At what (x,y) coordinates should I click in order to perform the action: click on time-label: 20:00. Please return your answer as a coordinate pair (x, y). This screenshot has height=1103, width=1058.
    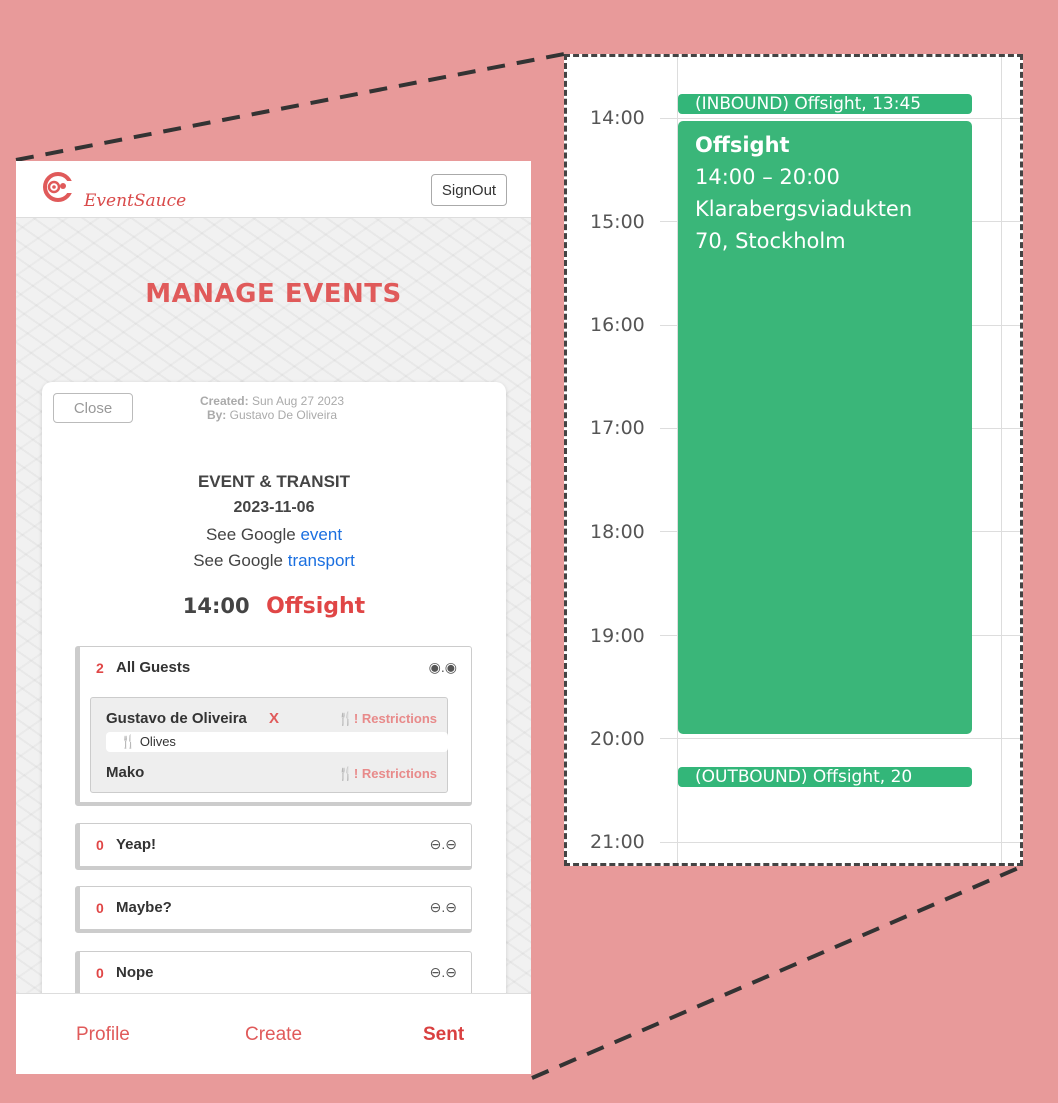
    Looking at the image, I should click on (617, 739).